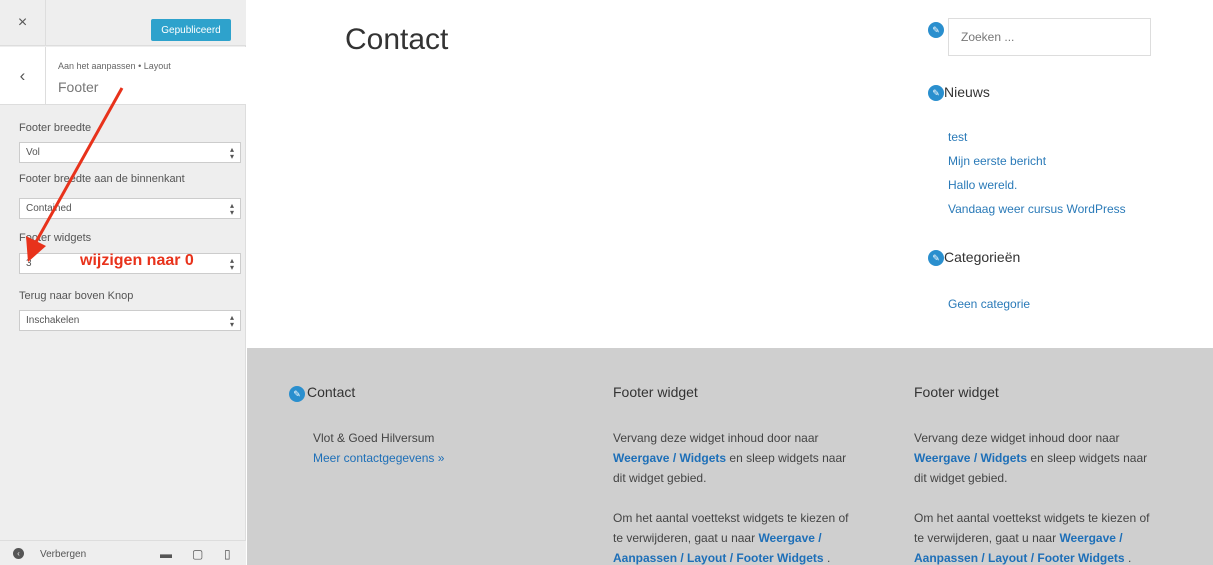 The width and height of the screenshot is (1213, 565). I want to click on back-to-top-select: Inschakelen ▴ ▾, so click(130, 320).